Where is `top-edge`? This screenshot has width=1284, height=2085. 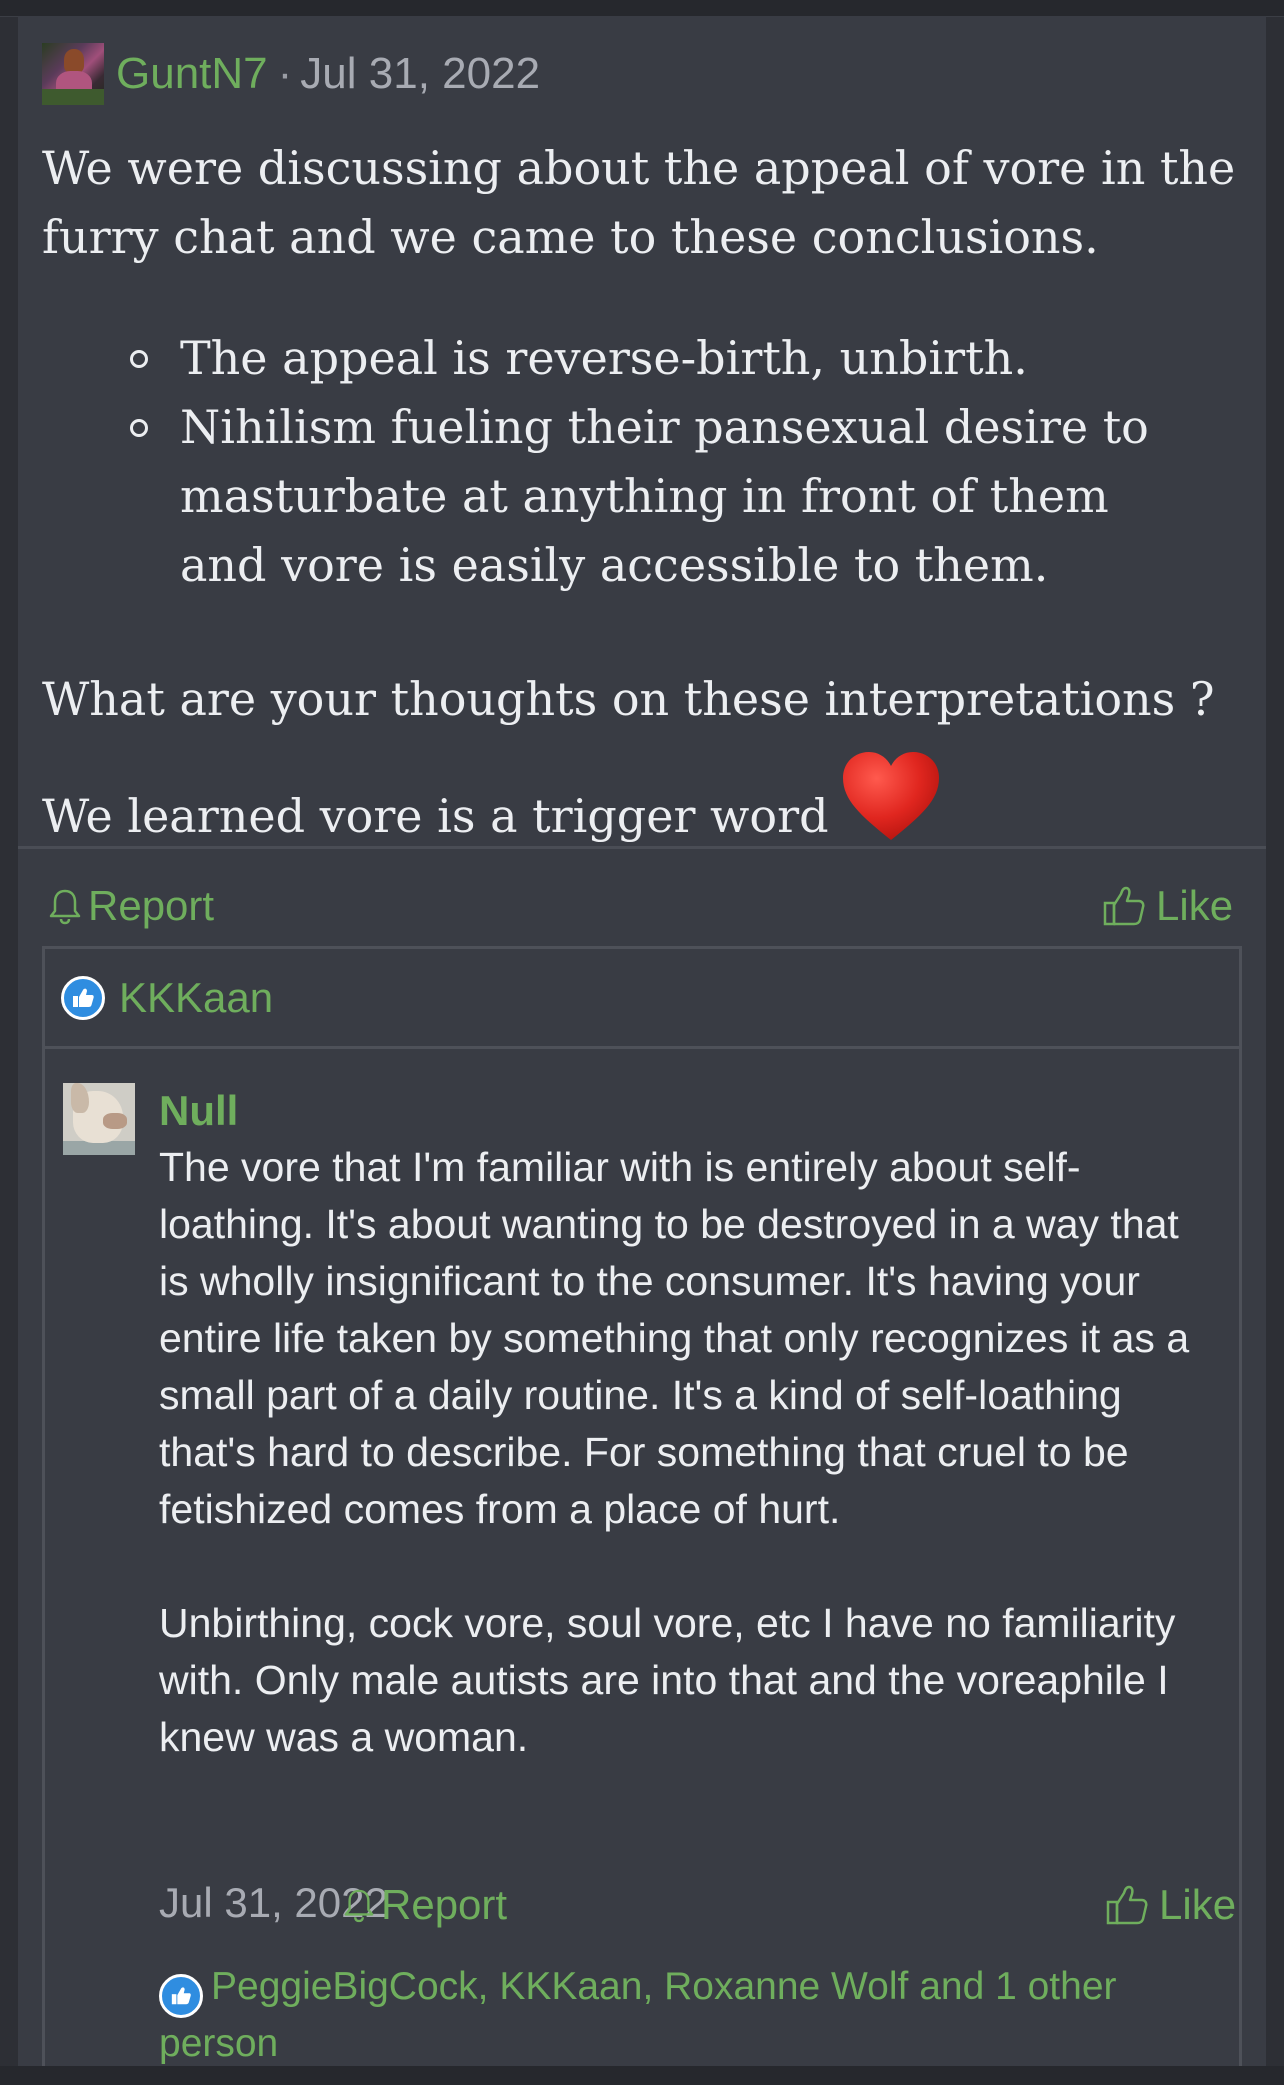
top-edge is located at coordinates (642, 8).